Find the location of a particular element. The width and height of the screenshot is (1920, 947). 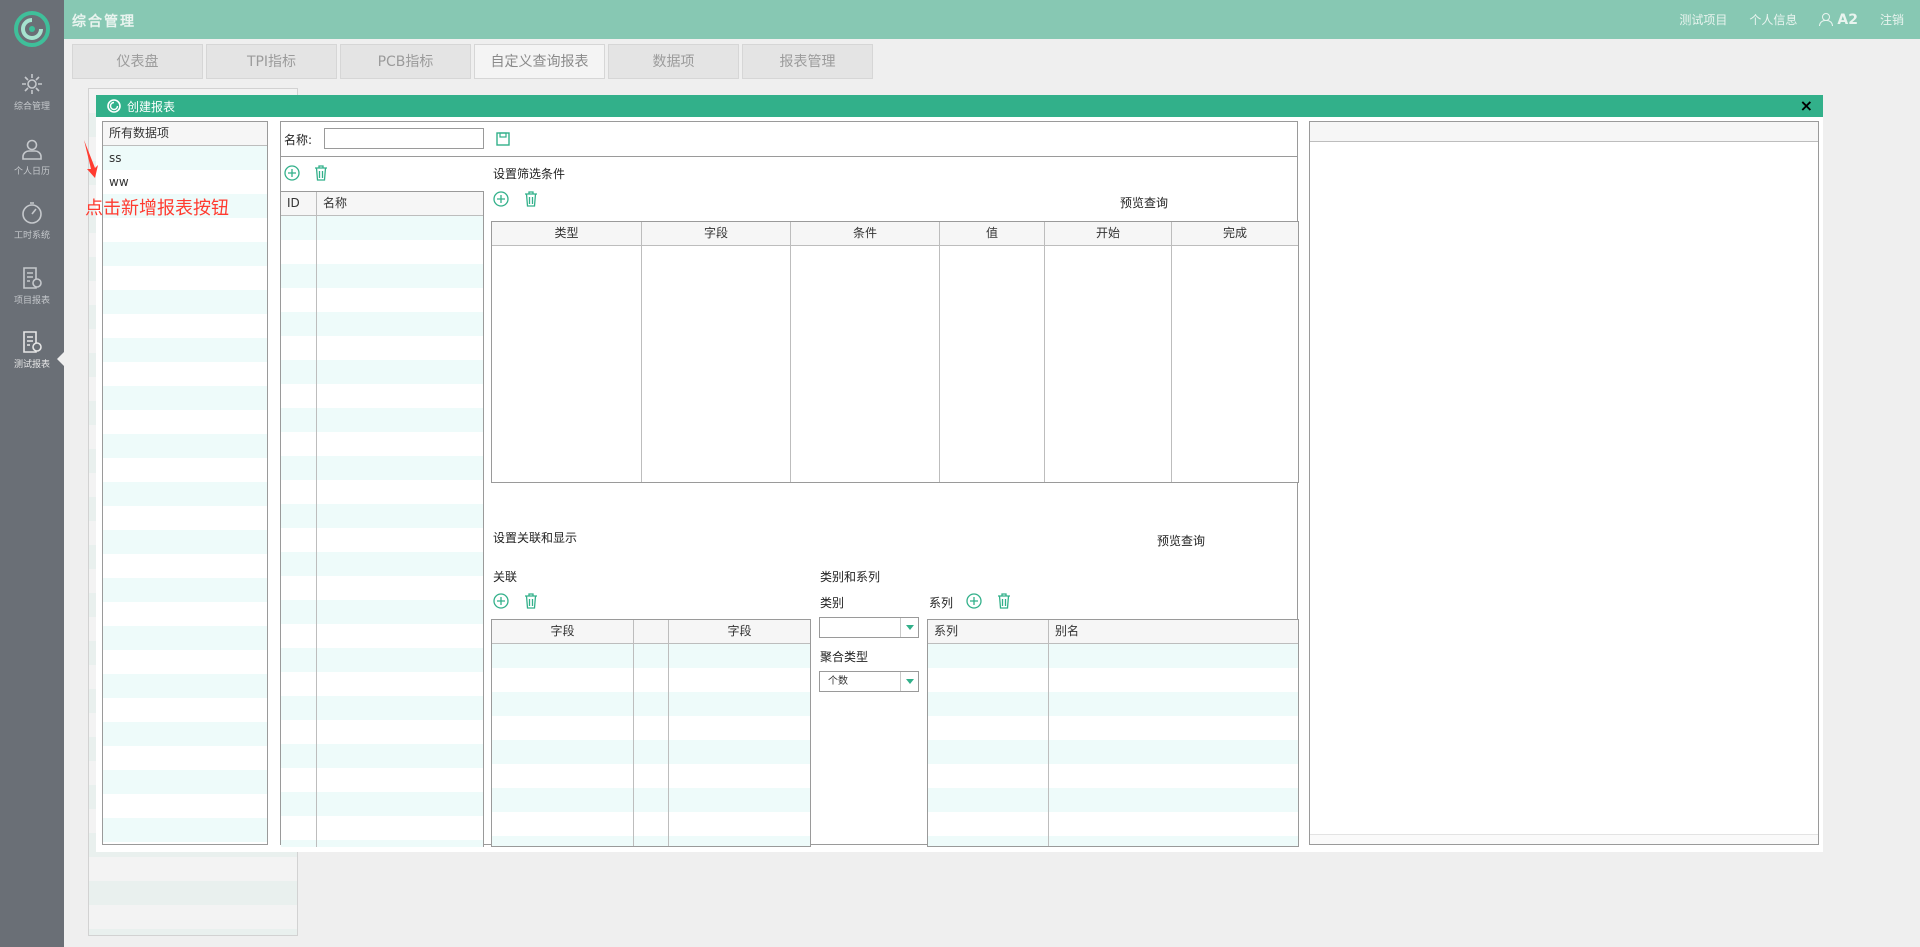

join-grid: 字段 字段 is located at coordinates (651, 733).